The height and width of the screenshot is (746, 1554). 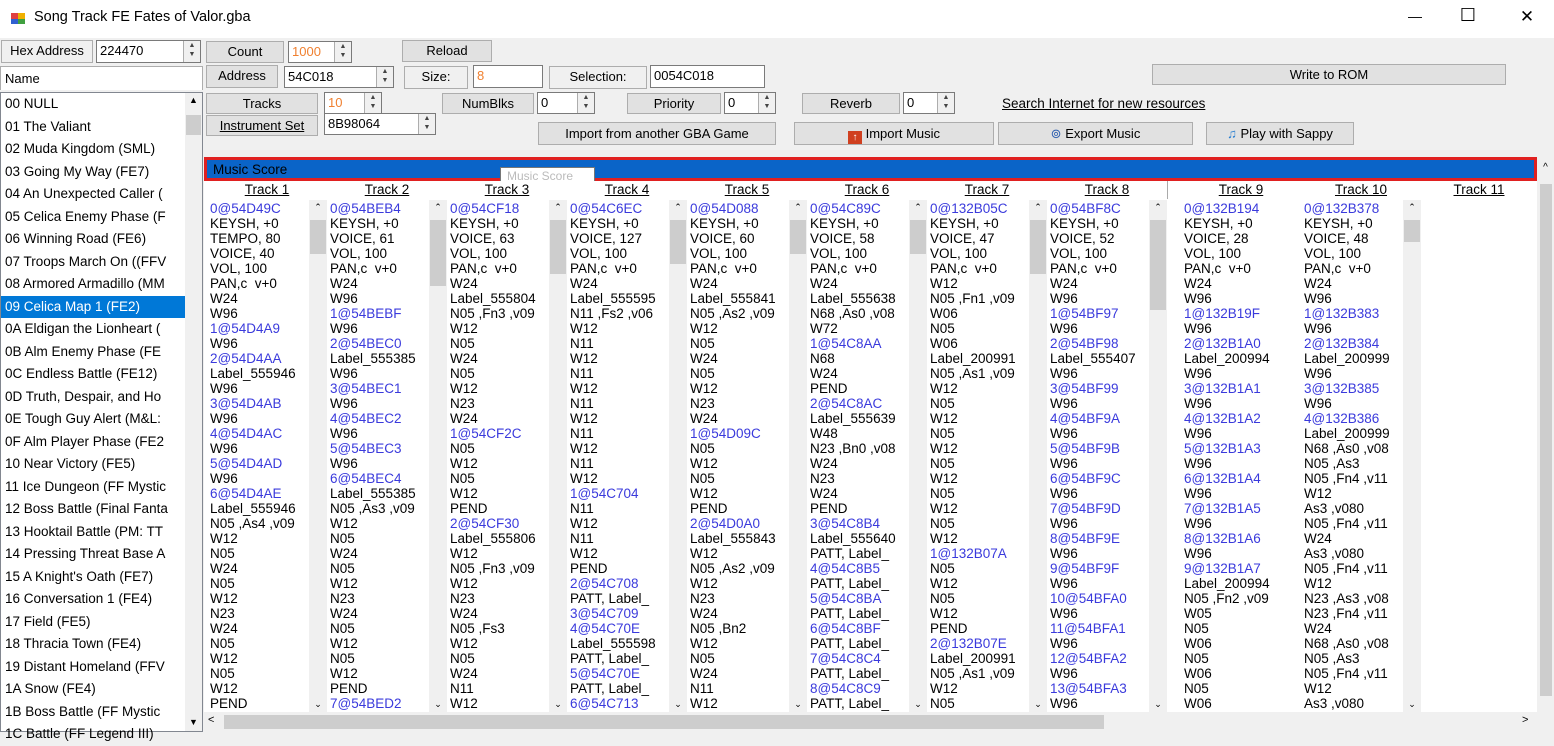 What do you see at coordinates (627, 190) in the screenshot?
I see `track-header: Track 4` at bounding box center [627, 190].